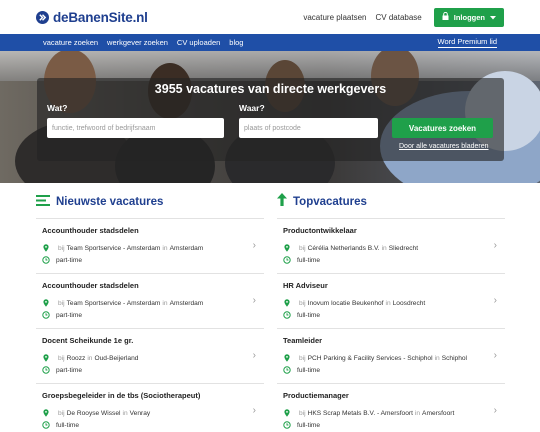 The width and height of the screenshot is (540, 432). What do you see at coordinates (467, 42) in the screenshot?
I see `premium-link: Word Premium lid` at bounding box center [467, 42].